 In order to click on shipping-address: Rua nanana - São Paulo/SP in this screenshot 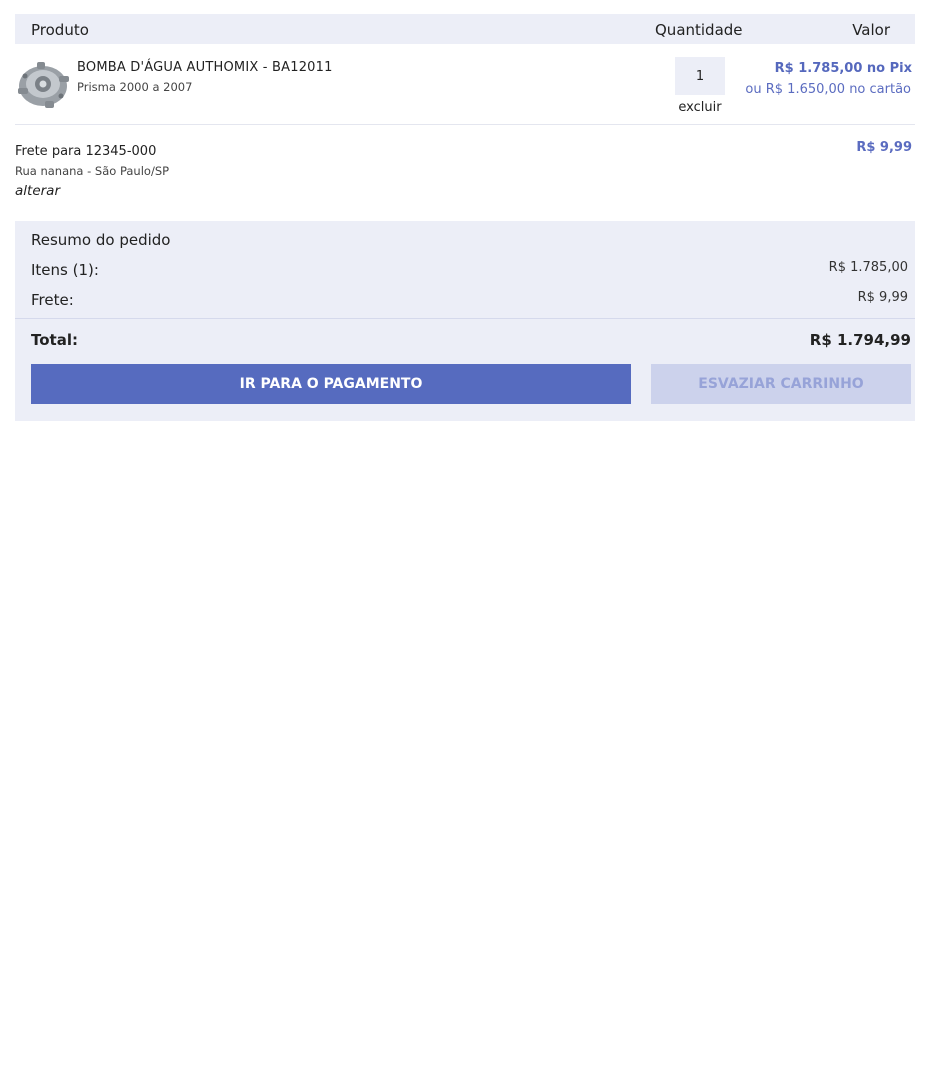, I will do `click(92, 171)`.